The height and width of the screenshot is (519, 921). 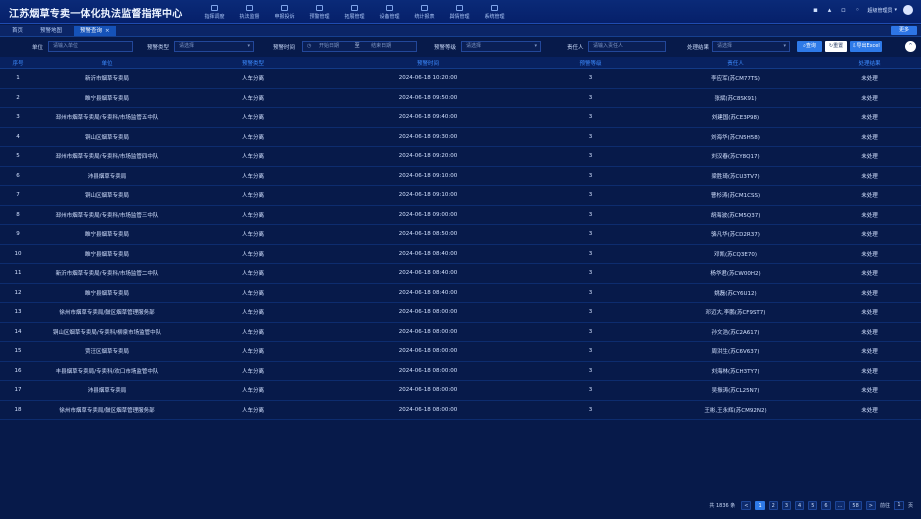 I want to click on result-select: 请选择 ▾, so click(x=751, y=46).